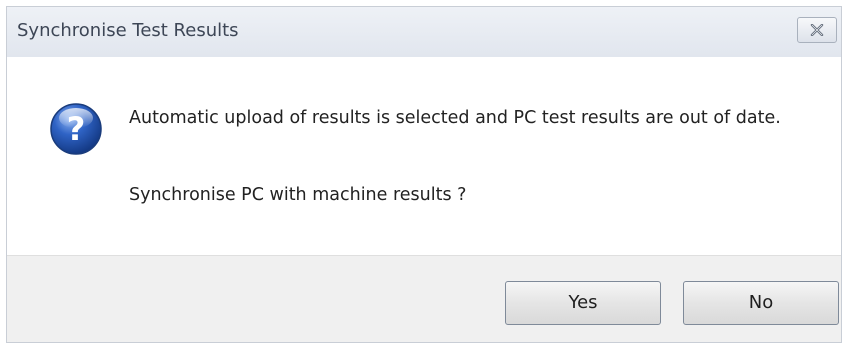 The width and height of the screenshot is (846, 347). I want to click on close-button, so click(817, 30).